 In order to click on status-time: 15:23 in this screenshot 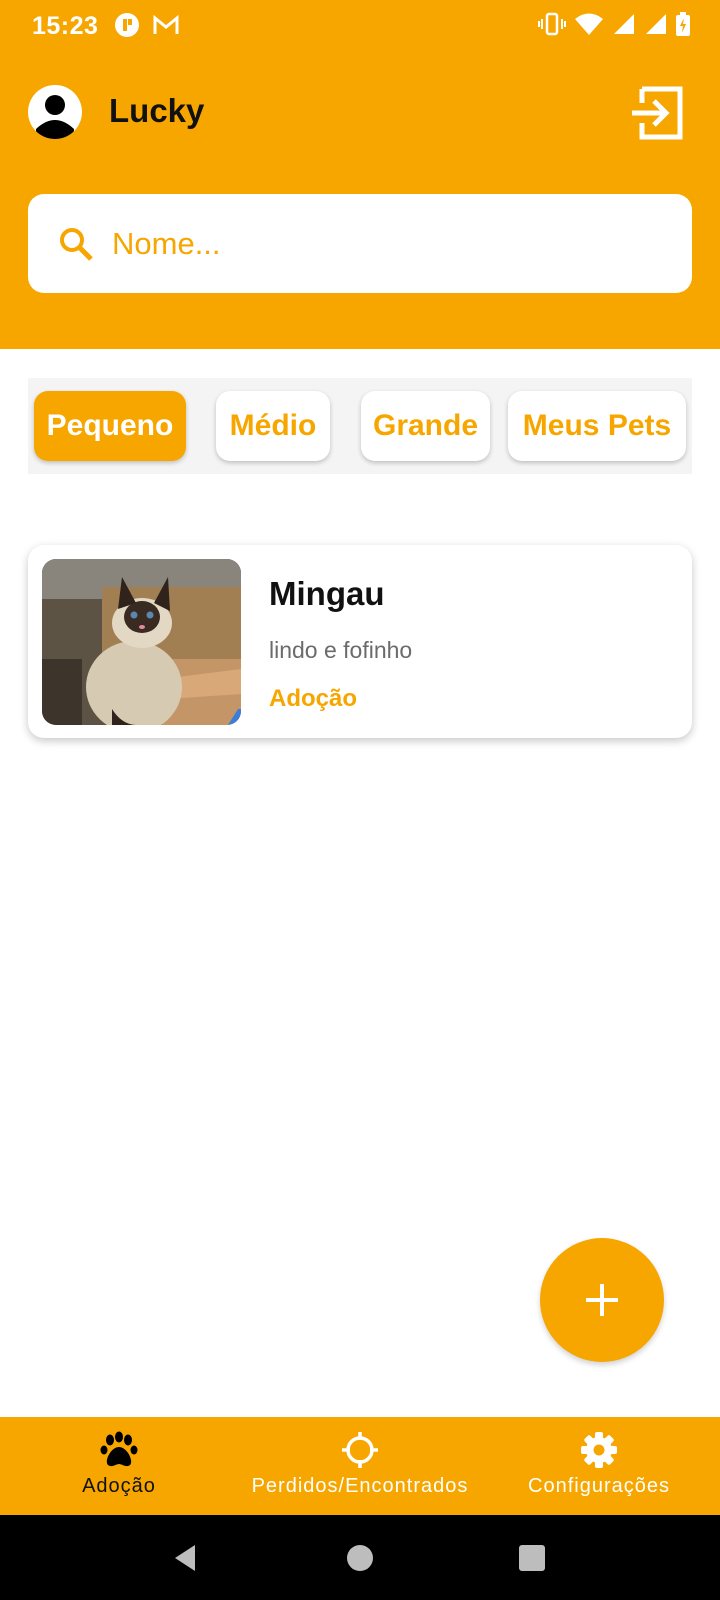, I will do `click(65, 26)`.